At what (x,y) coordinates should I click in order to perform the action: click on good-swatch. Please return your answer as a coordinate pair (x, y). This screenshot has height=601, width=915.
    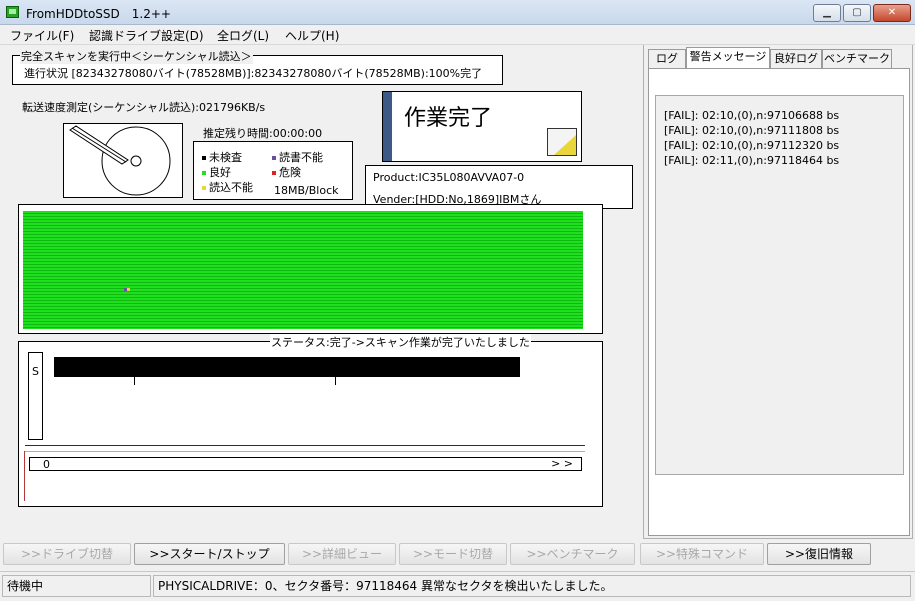
    Looking at the image, I should click on (204, 173).